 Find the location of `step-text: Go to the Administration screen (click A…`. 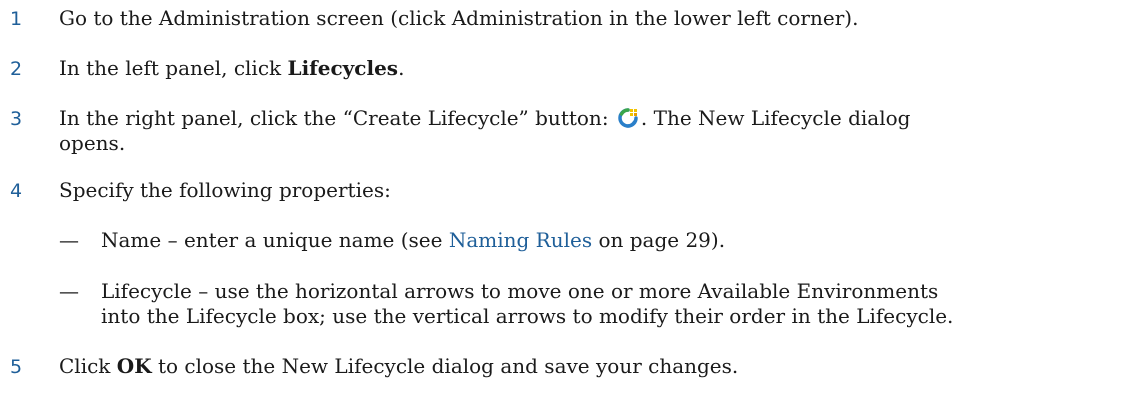

step-text: Go to the Administration screen (click A… is located at coordinates (459, 18).